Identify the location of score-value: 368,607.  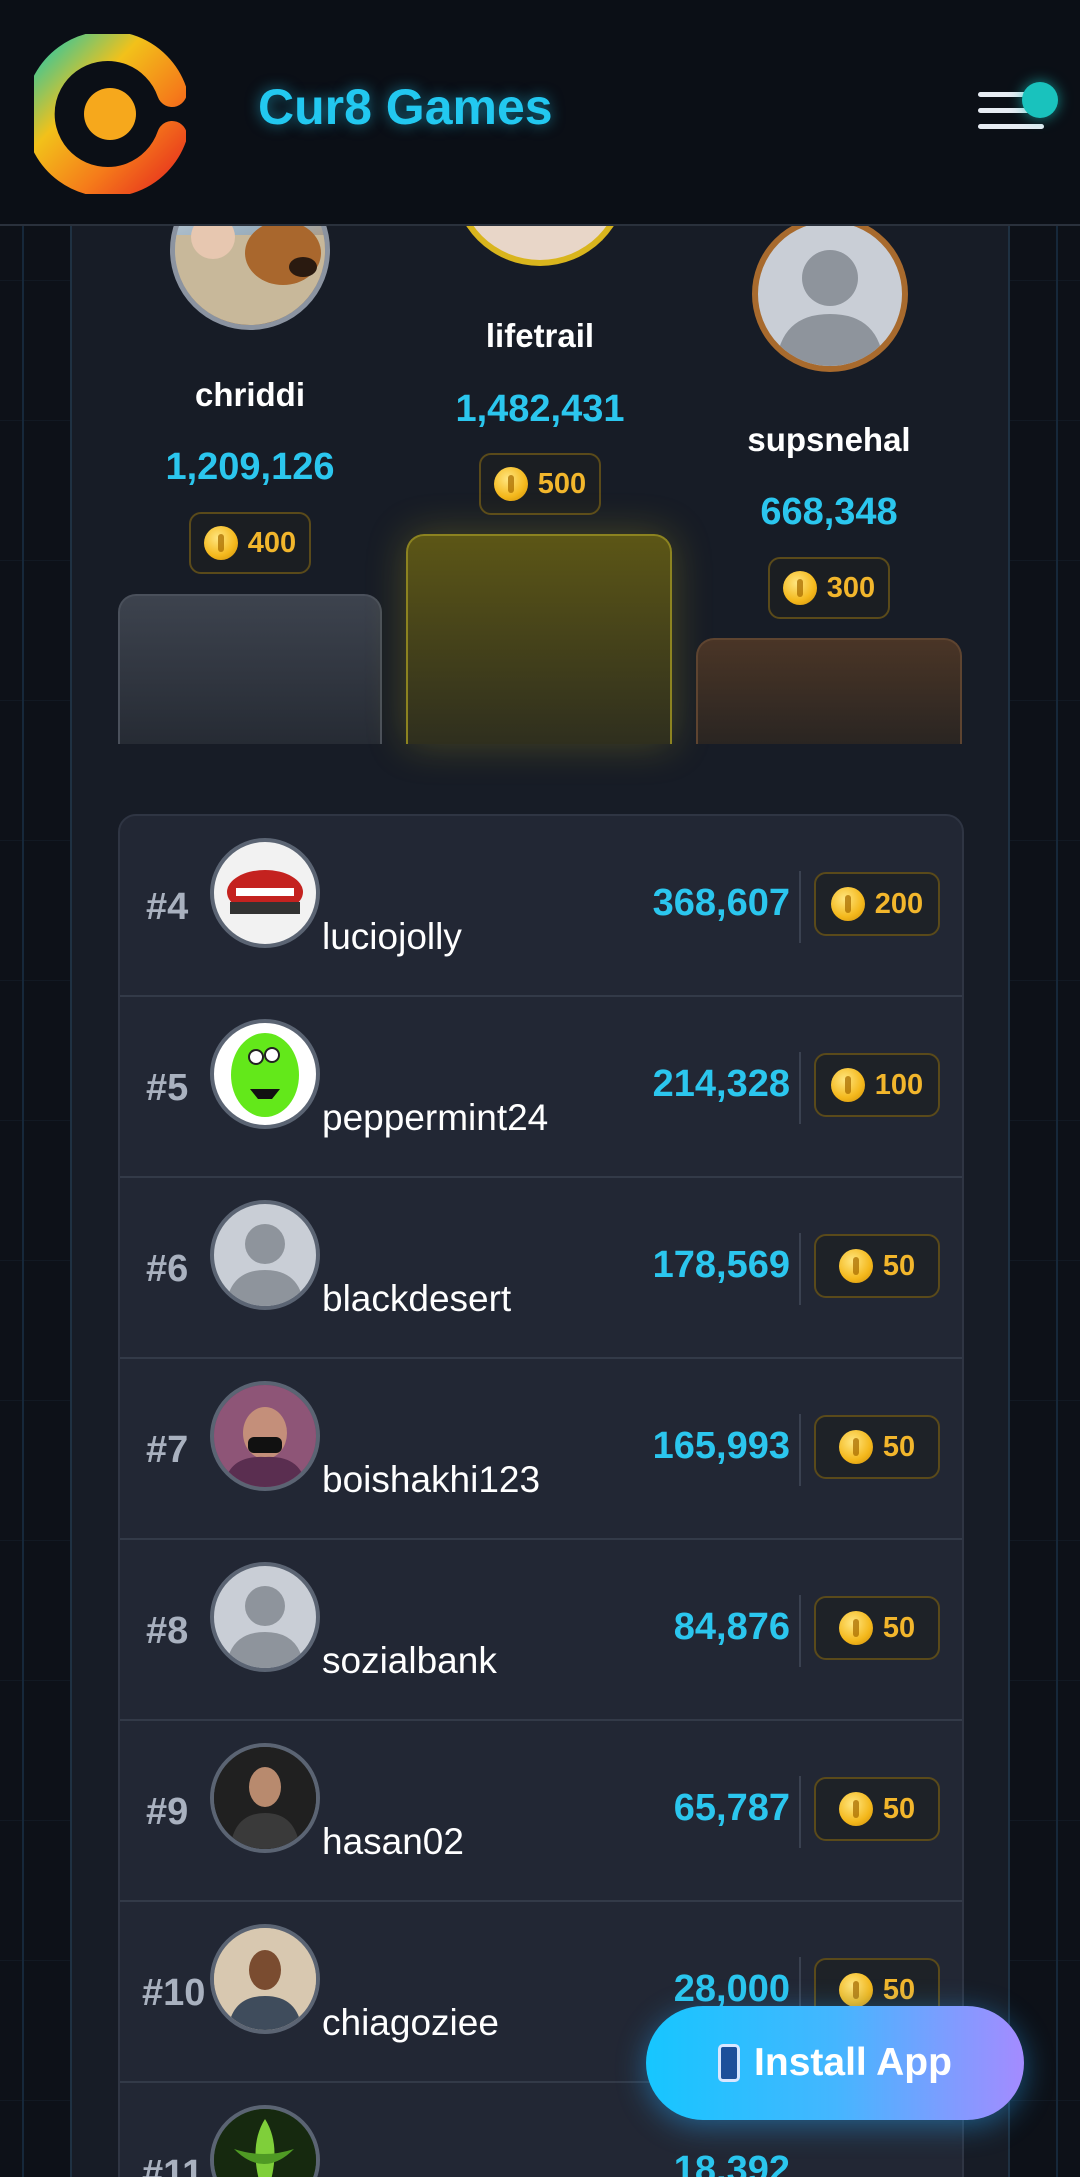
(721, 903).